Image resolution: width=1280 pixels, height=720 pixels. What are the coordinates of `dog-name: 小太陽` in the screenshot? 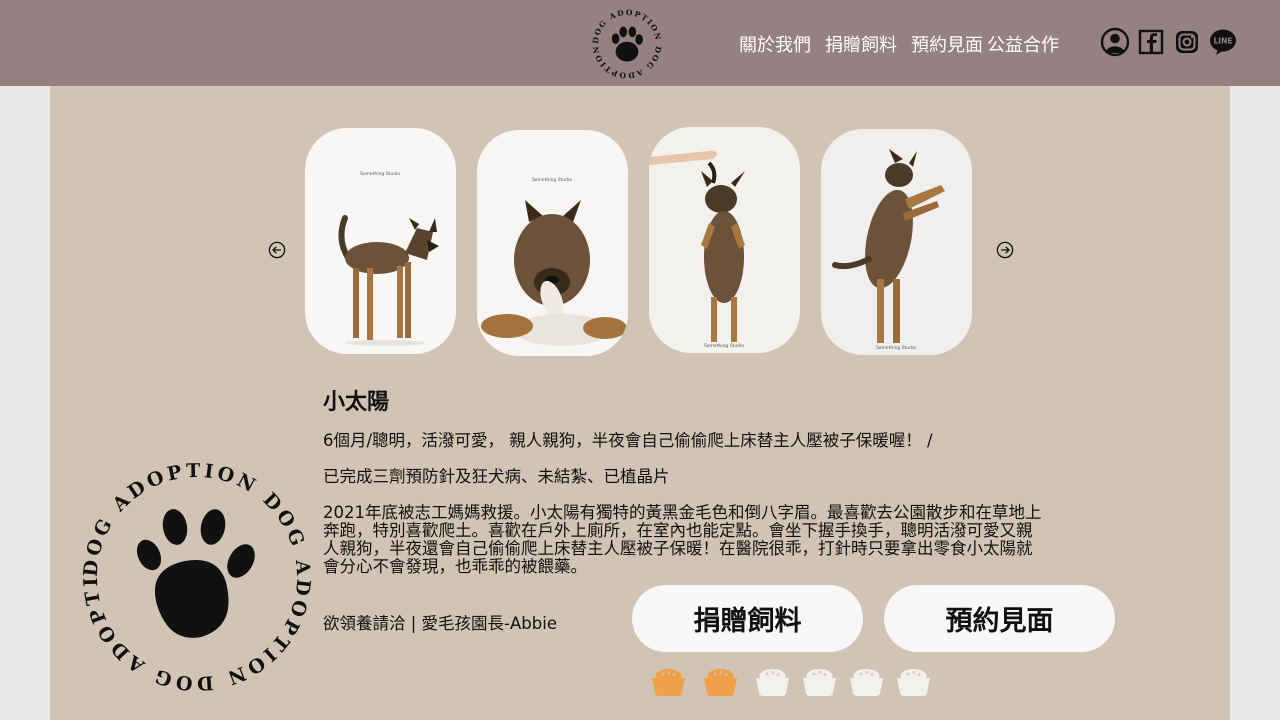 It's located at (356, 402).